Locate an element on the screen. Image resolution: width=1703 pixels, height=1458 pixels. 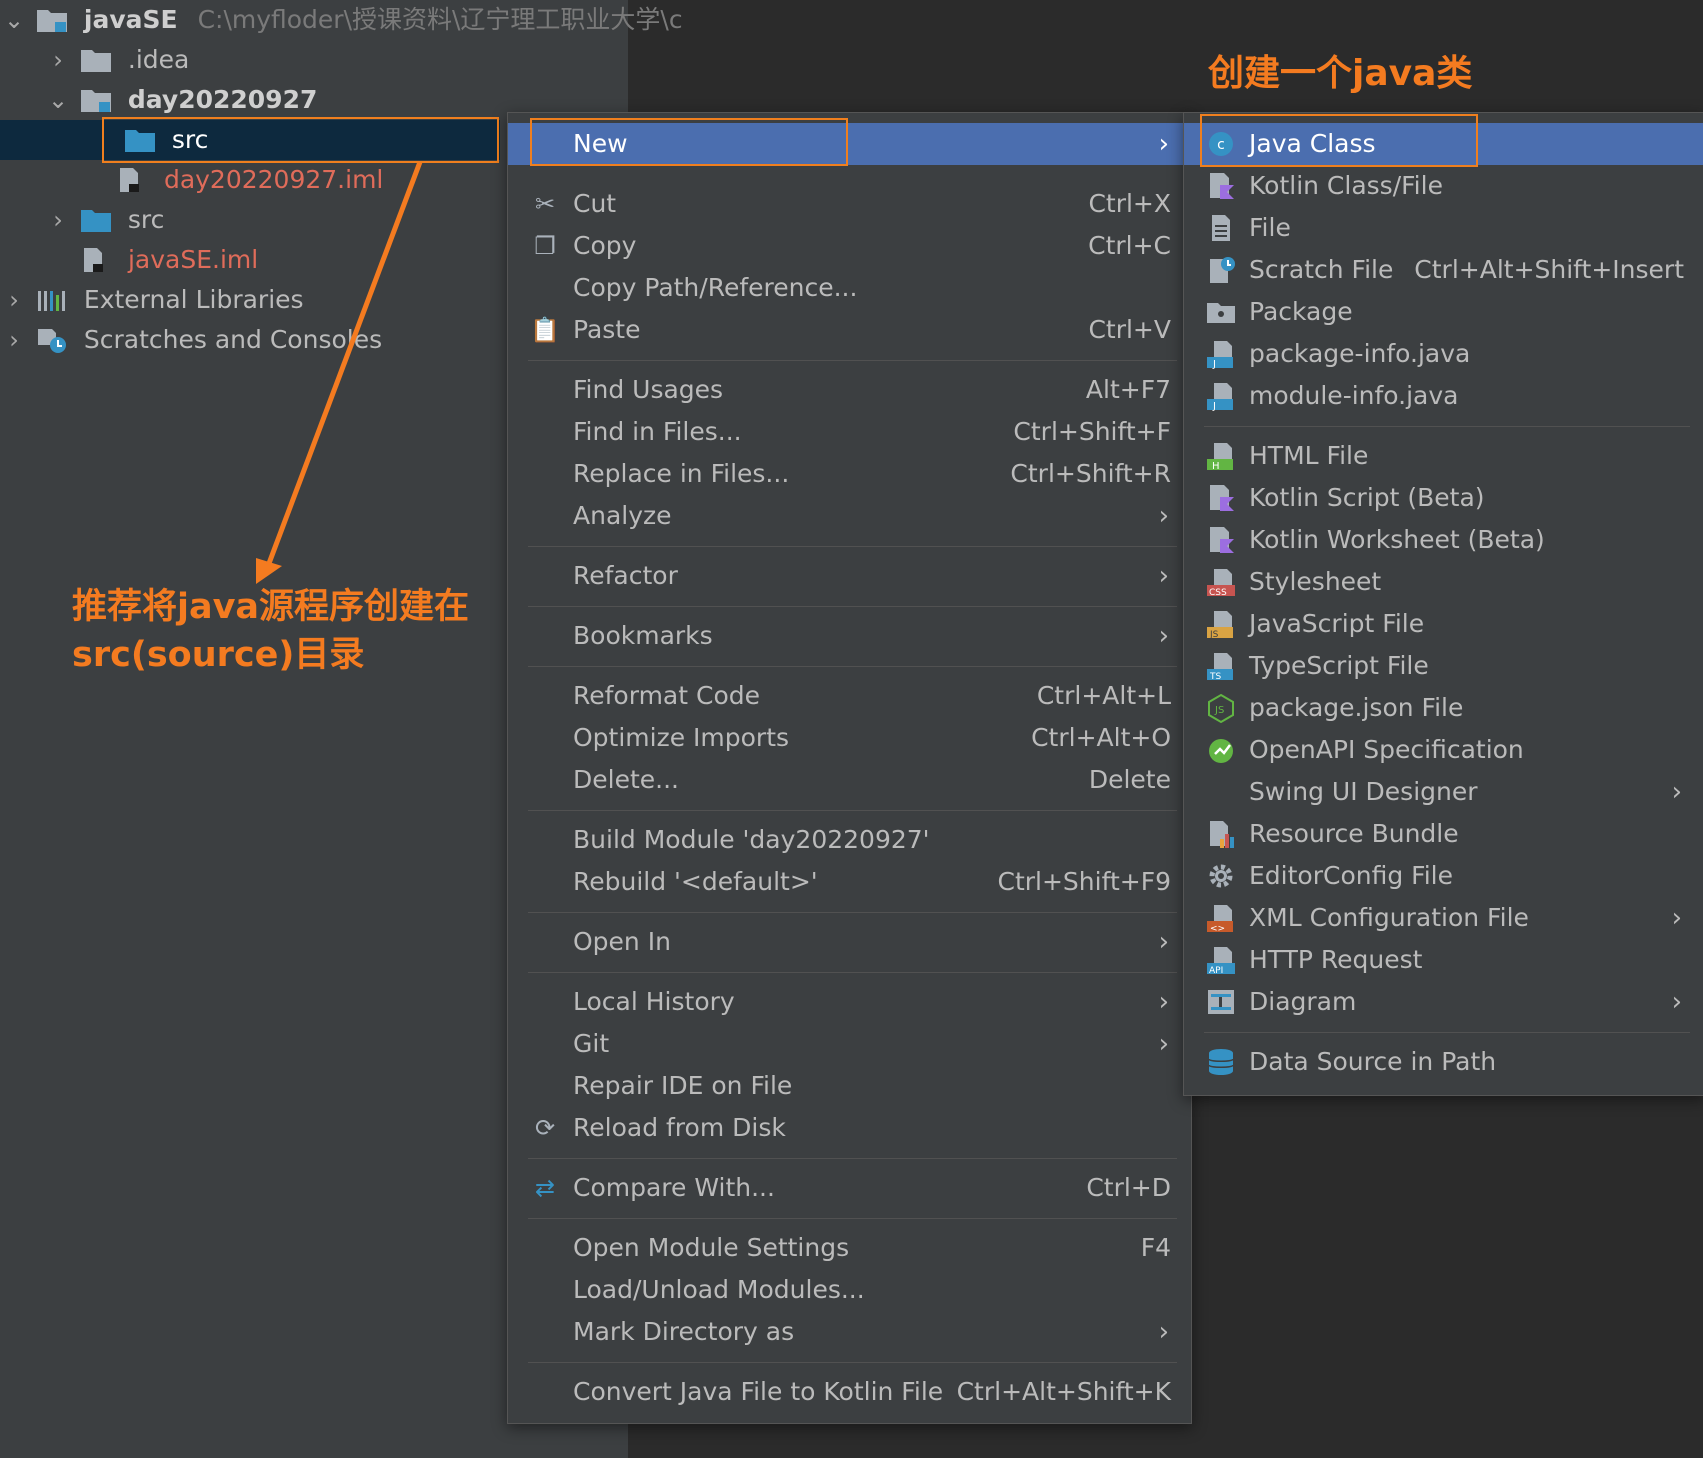
menu-item-repair-ide: Repair IDE on File is located at coordinates (849, 1086).